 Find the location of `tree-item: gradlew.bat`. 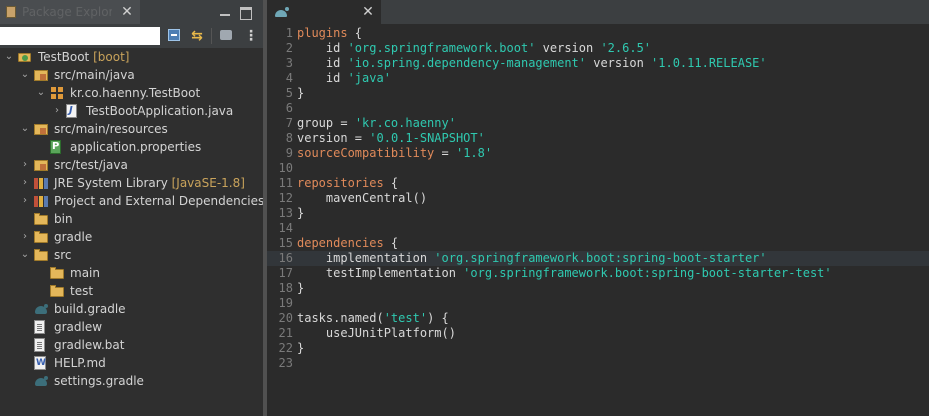

tree-item: gradlew.bat is located at coordinates (131, 345).